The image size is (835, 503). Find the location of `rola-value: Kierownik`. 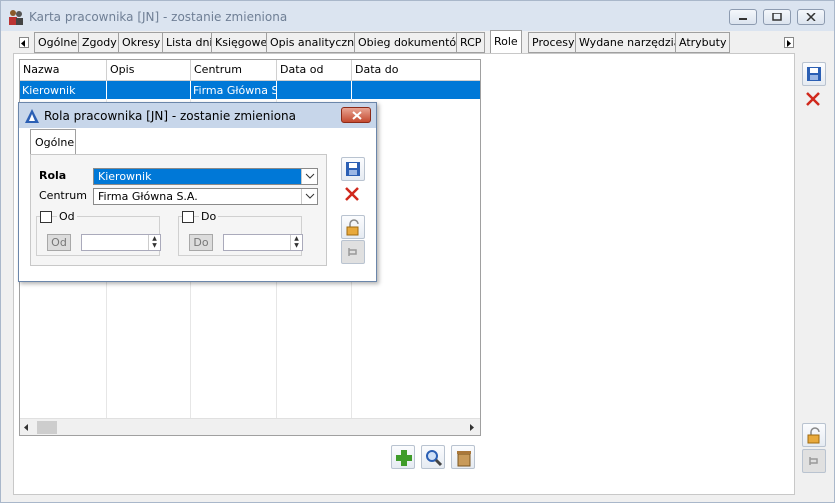

rola-value: Kierownik is located at coordinates (125, 176).